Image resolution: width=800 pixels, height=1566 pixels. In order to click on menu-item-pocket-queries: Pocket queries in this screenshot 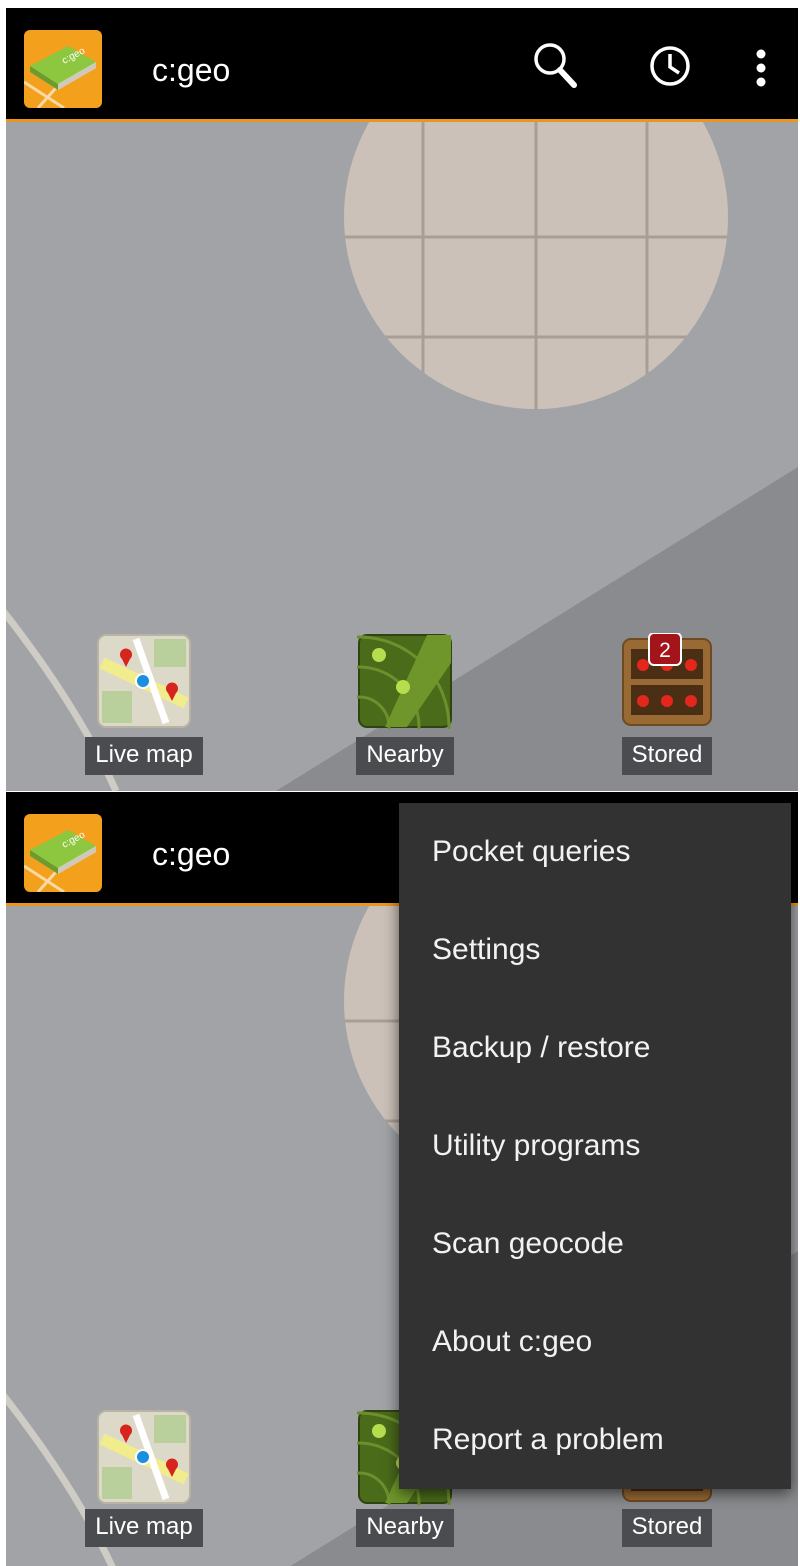, I will do `click(595, 852)`.